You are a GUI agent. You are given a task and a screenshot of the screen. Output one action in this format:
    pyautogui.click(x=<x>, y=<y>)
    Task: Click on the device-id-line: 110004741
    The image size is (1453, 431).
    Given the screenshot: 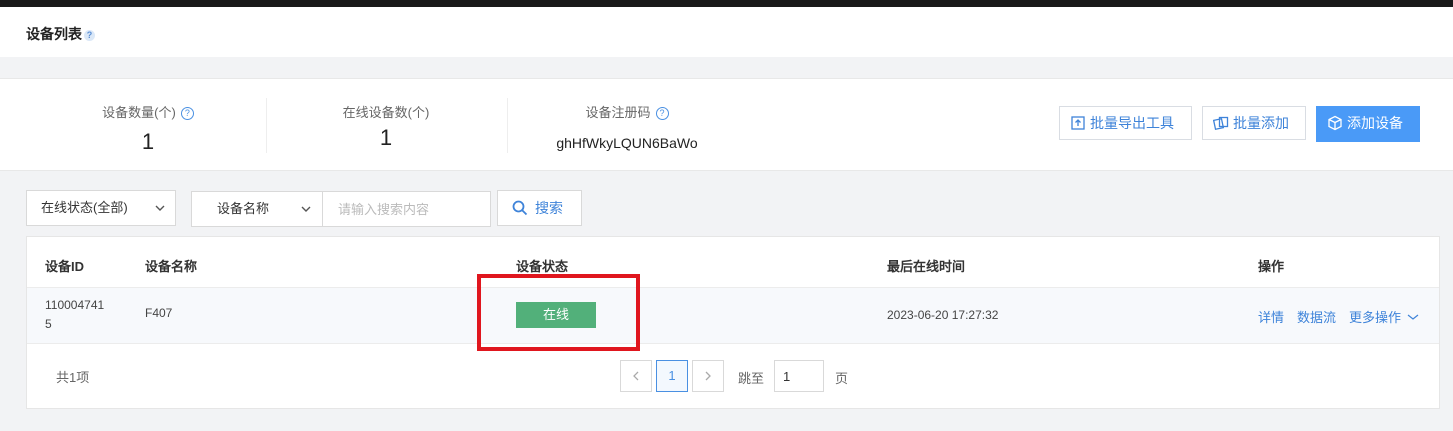 What is the action you would take?
    pyautogui.click(x=75, y=305)
    